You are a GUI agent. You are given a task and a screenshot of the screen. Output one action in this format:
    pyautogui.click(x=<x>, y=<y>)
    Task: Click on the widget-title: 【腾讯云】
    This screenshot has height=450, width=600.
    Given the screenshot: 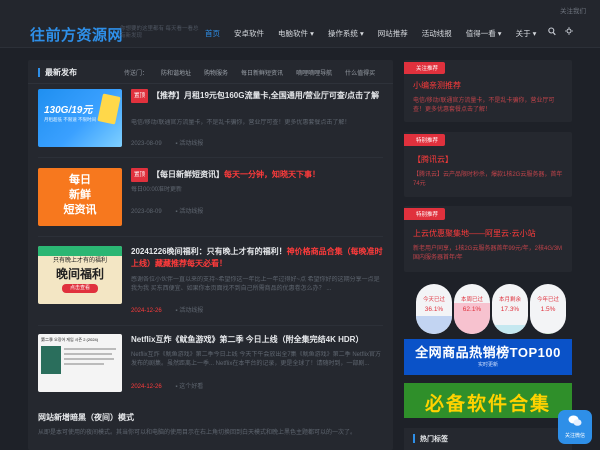 What is the action you would take?
    pyautogui.click(x=433, y=159)
    